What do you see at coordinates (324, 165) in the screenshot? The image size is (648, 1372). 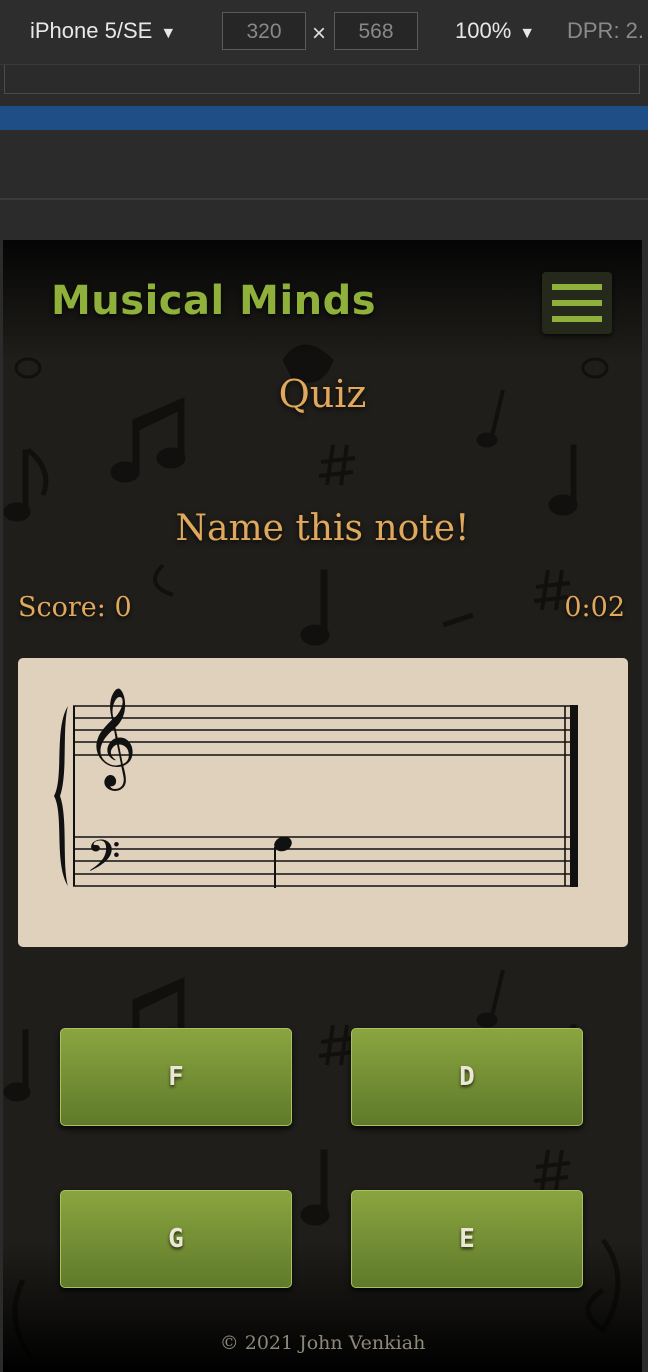 I see `devtools-panel` at bounding box center [324, 165].